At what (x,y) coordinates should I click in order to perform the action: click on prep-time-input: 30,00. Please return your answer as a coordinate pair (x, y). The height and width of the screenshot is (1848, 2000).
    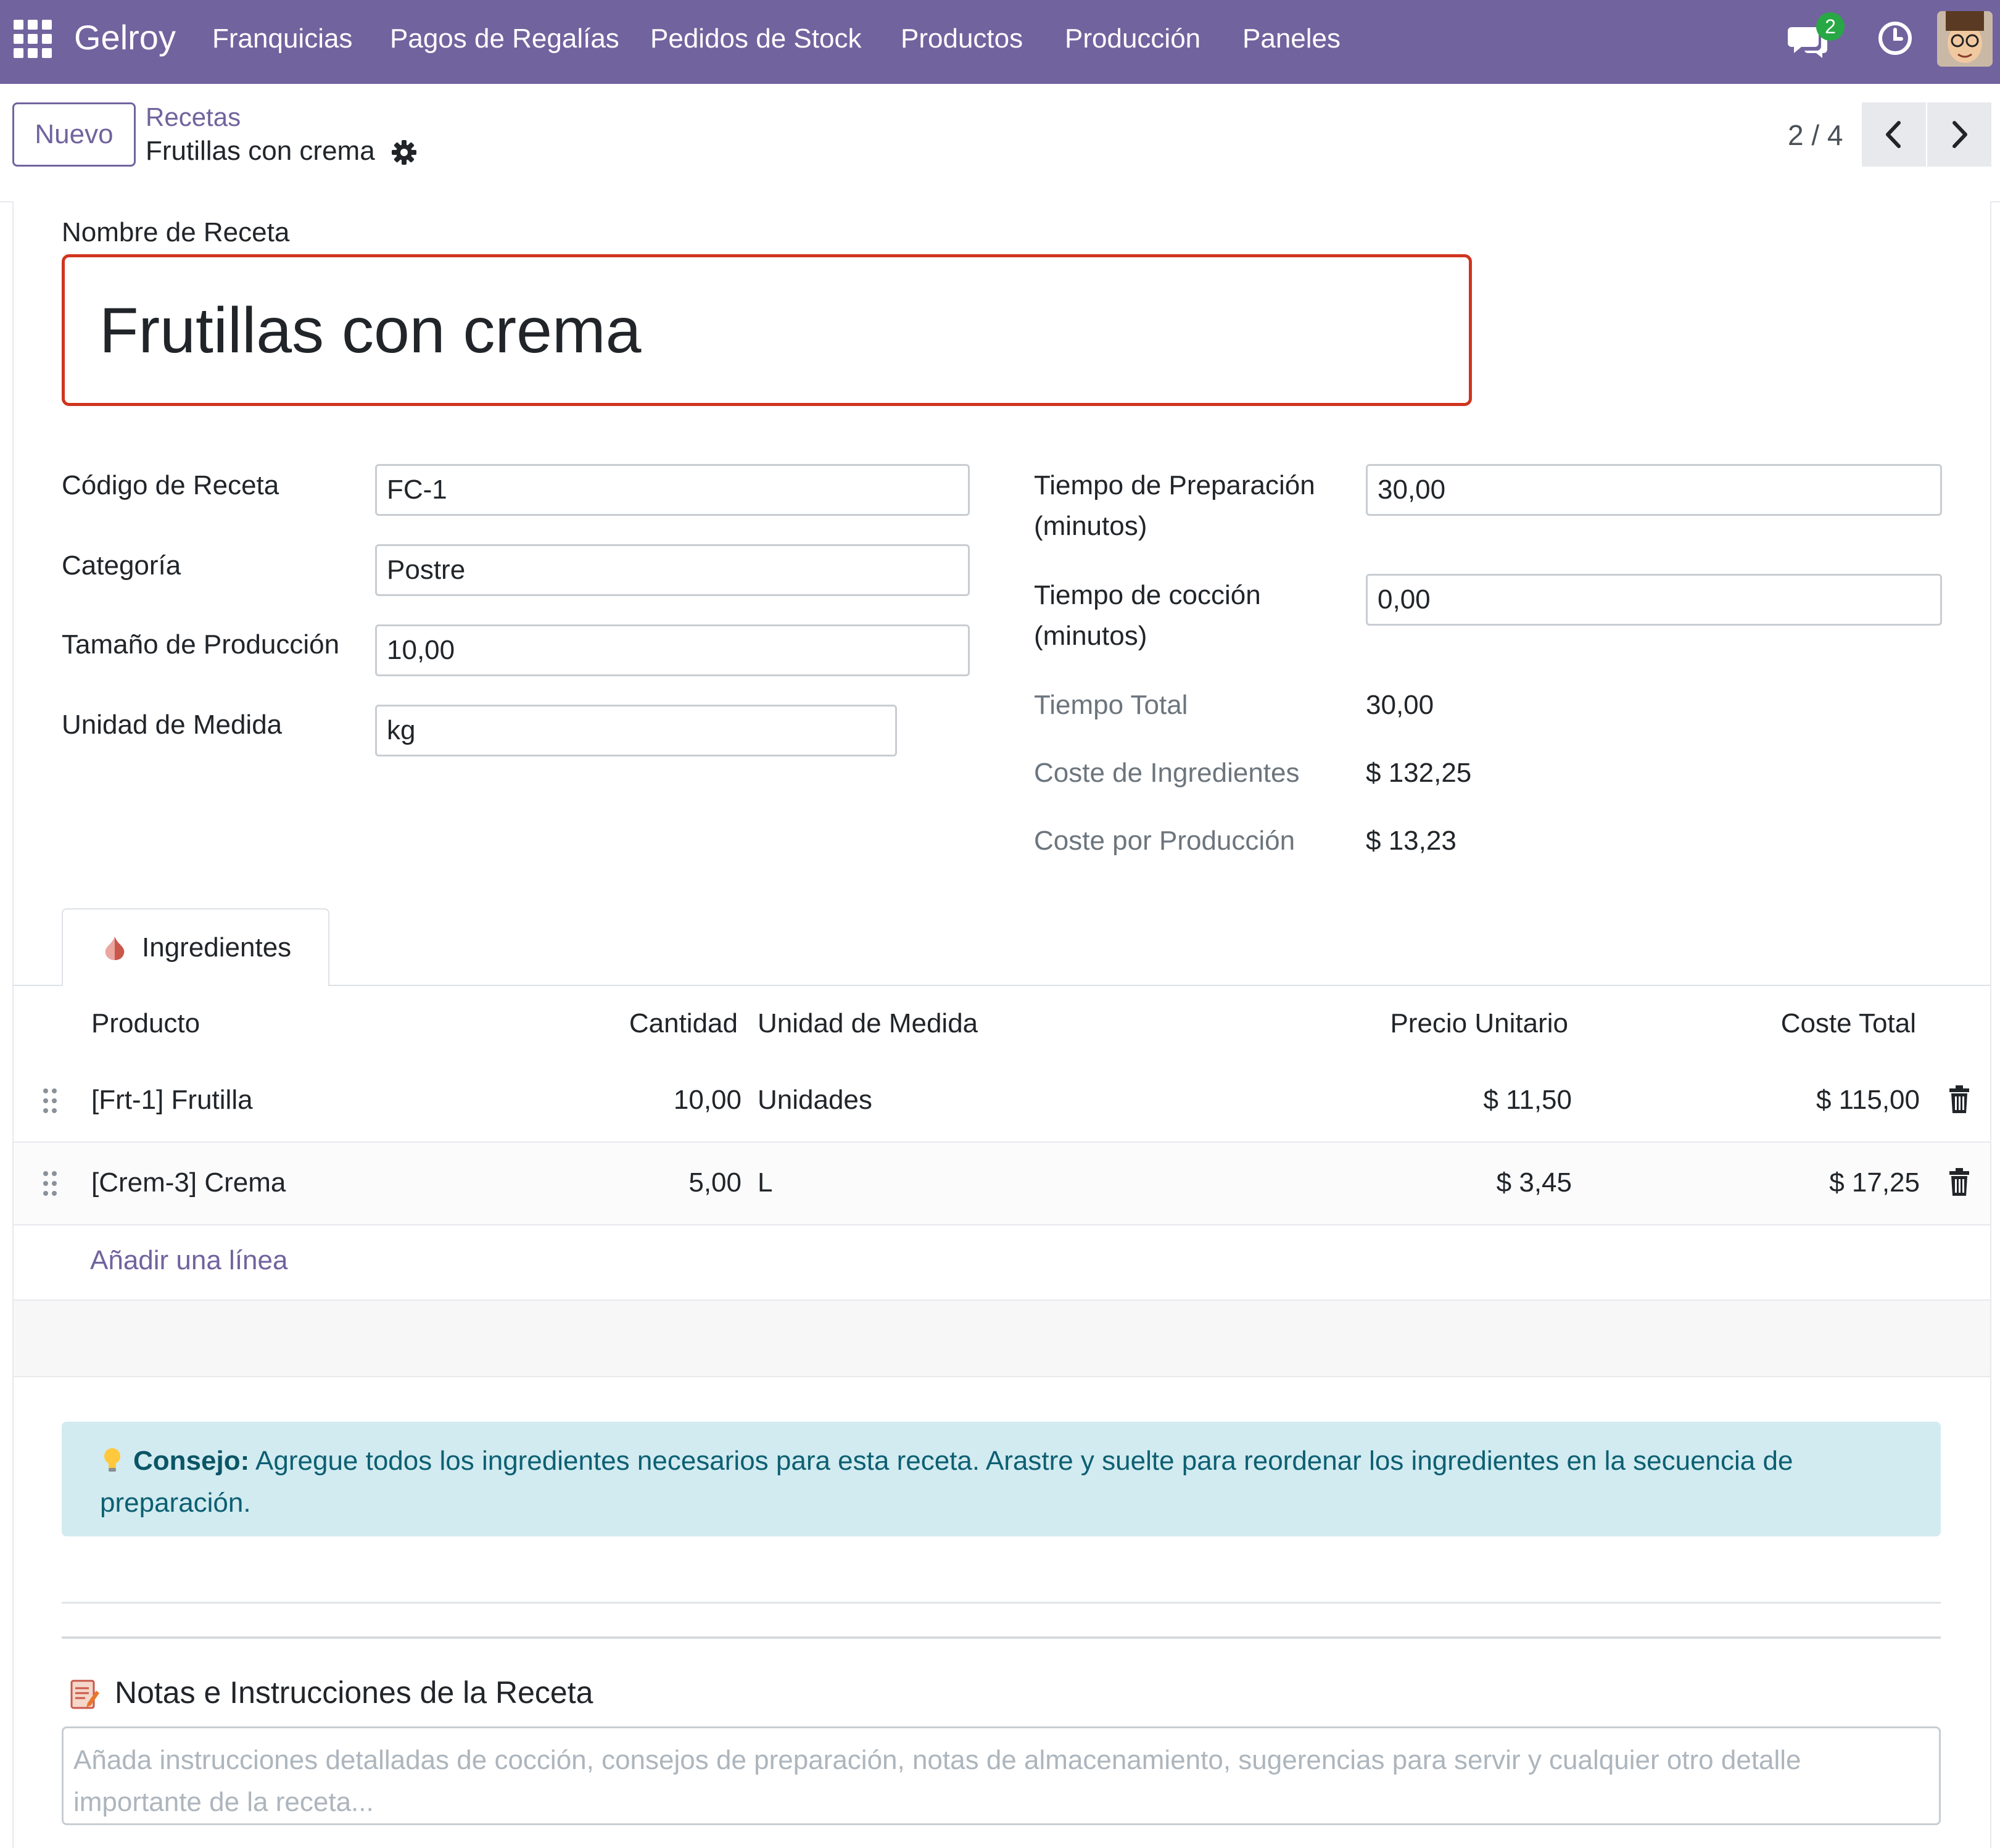
    Looking at the image, I should click on (1654, 490).